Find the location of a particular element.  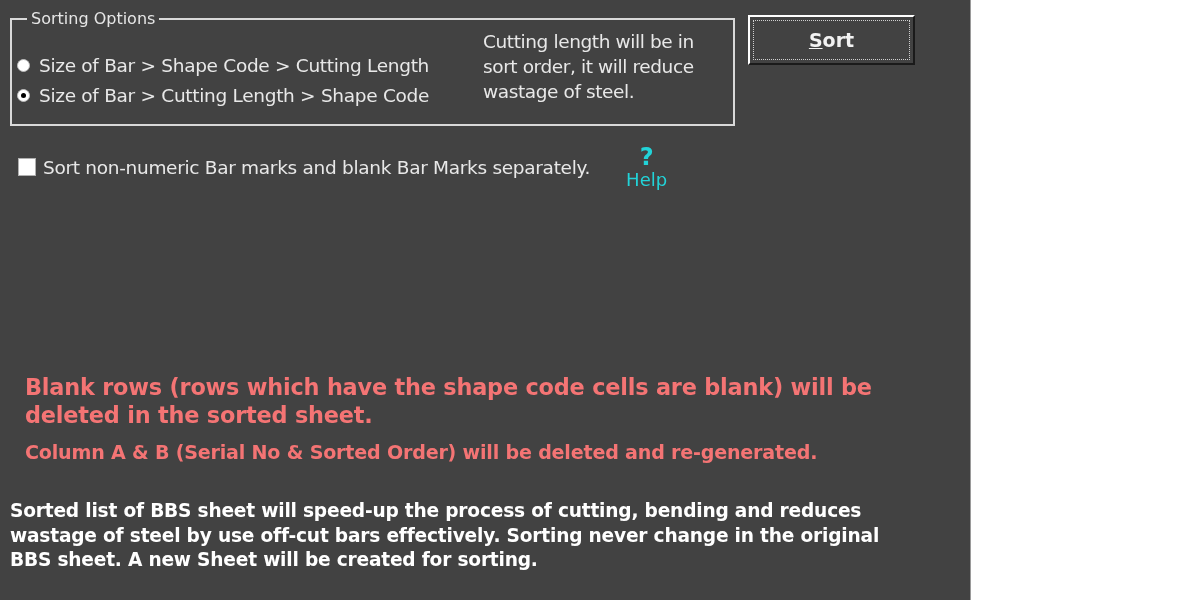

checkbox-label: Sort non-numeric Bar marks and blank Bar Marks separately. is located at coordinates (317, 167).